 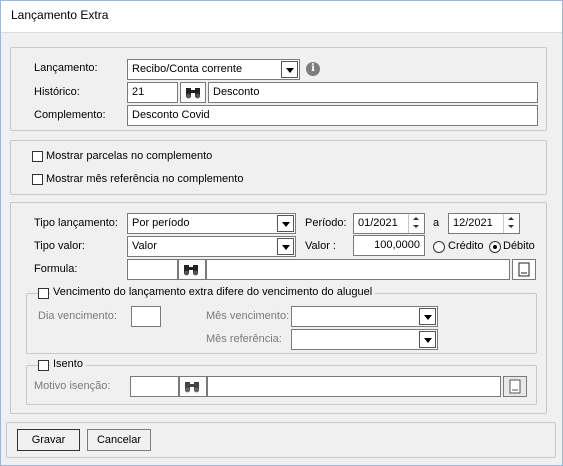 What do you see at coordinates (70, 115) in the screenshot?
I see `complemento-label: Complemento:` at bounding box center [70, 115].